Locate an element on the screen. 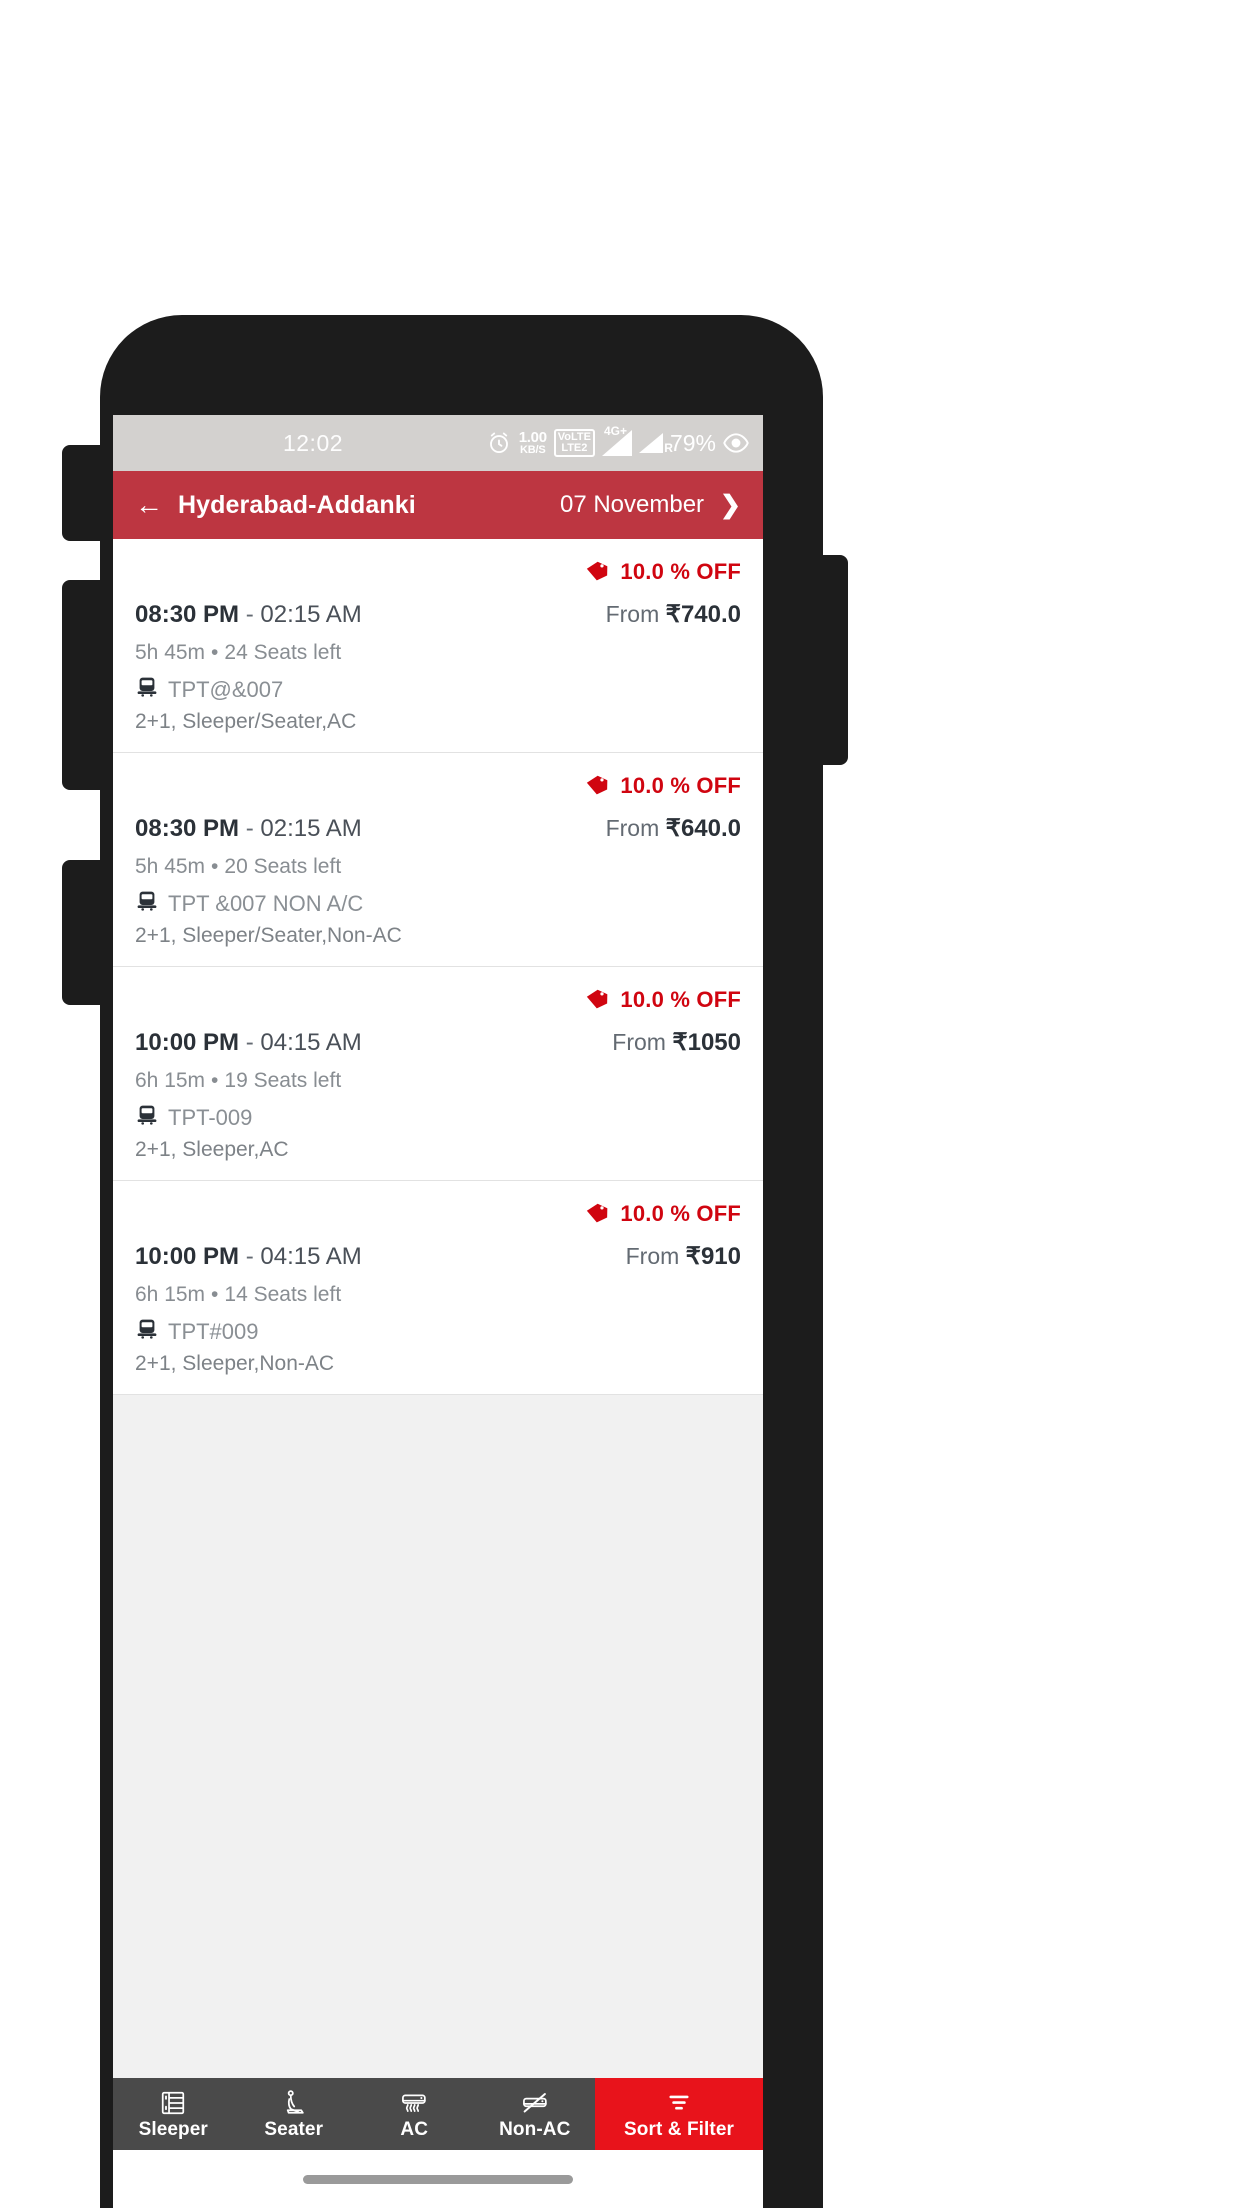 The image size is (1242, 2208). signal-strength-sim2-icon: R is located at coordinates (655, 444).